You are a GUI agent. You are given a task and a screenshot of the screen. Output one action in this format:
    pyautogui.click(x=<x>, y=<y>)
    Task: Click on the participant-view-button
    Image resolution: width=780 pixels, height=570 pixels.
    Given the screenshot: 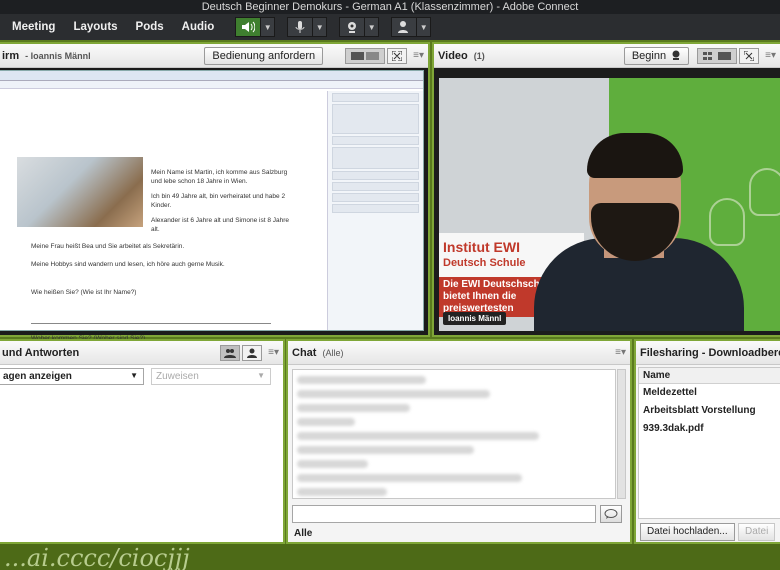 What is the action you would take?
    pyautogui.click(x=252, y=352)
    